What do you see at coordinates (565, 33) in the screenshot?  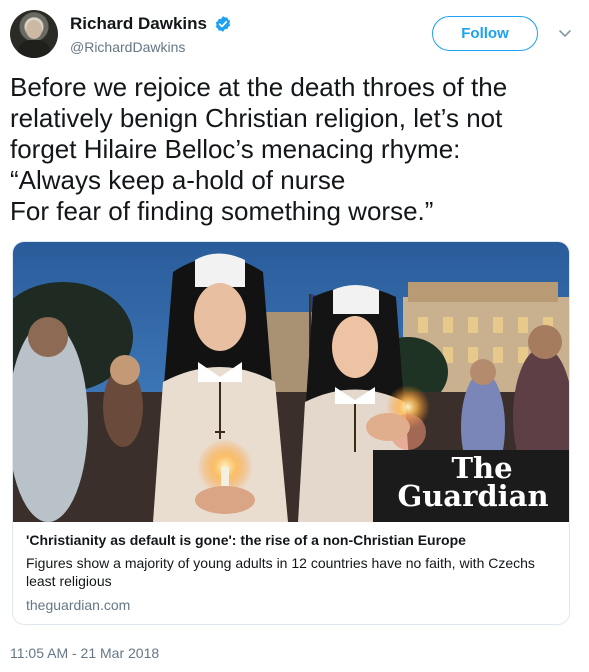 I see `chevron-down-icon` at bounding box center [565, 33].